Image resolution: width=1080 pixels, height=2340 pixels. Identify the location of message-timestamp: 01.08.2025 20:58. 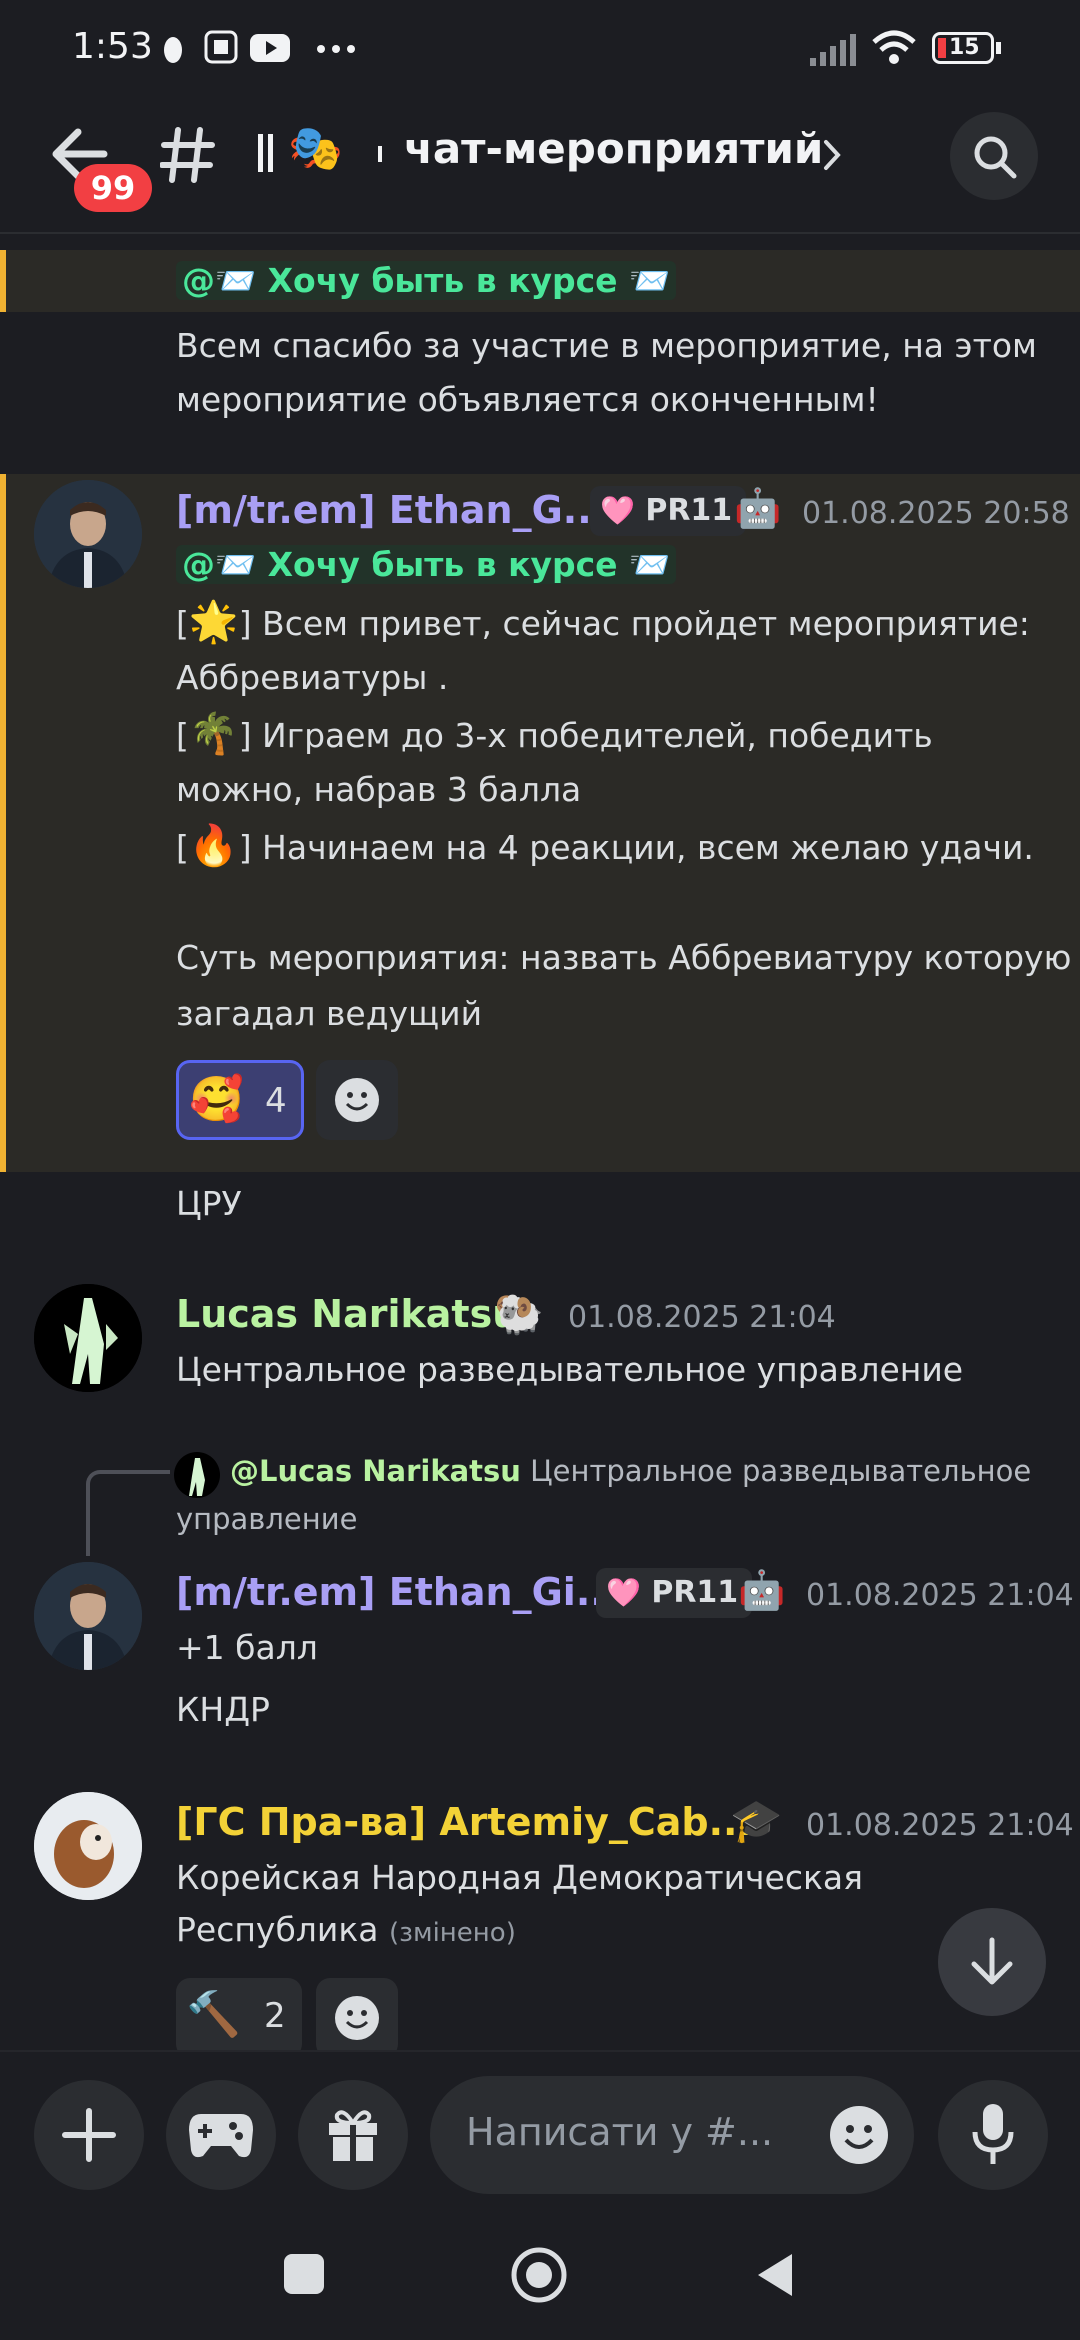
(936, 513).